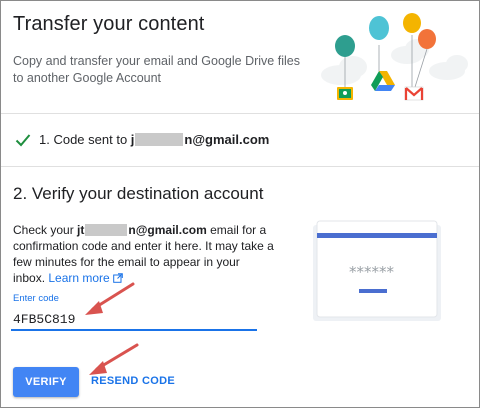  What do you see at coordinates (394, 57) in the screenshot?
I see `balloons-illustration` at bounding box center [394, 57].